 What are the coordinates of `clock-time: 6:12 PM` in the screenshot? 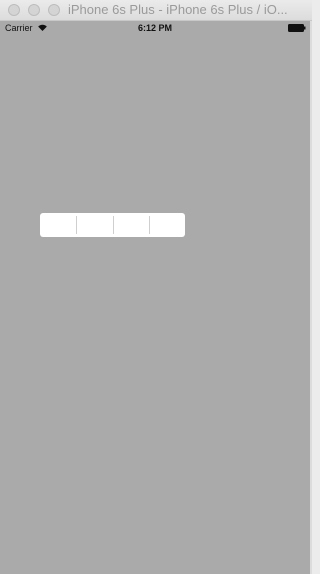 It's located at (154, 28).